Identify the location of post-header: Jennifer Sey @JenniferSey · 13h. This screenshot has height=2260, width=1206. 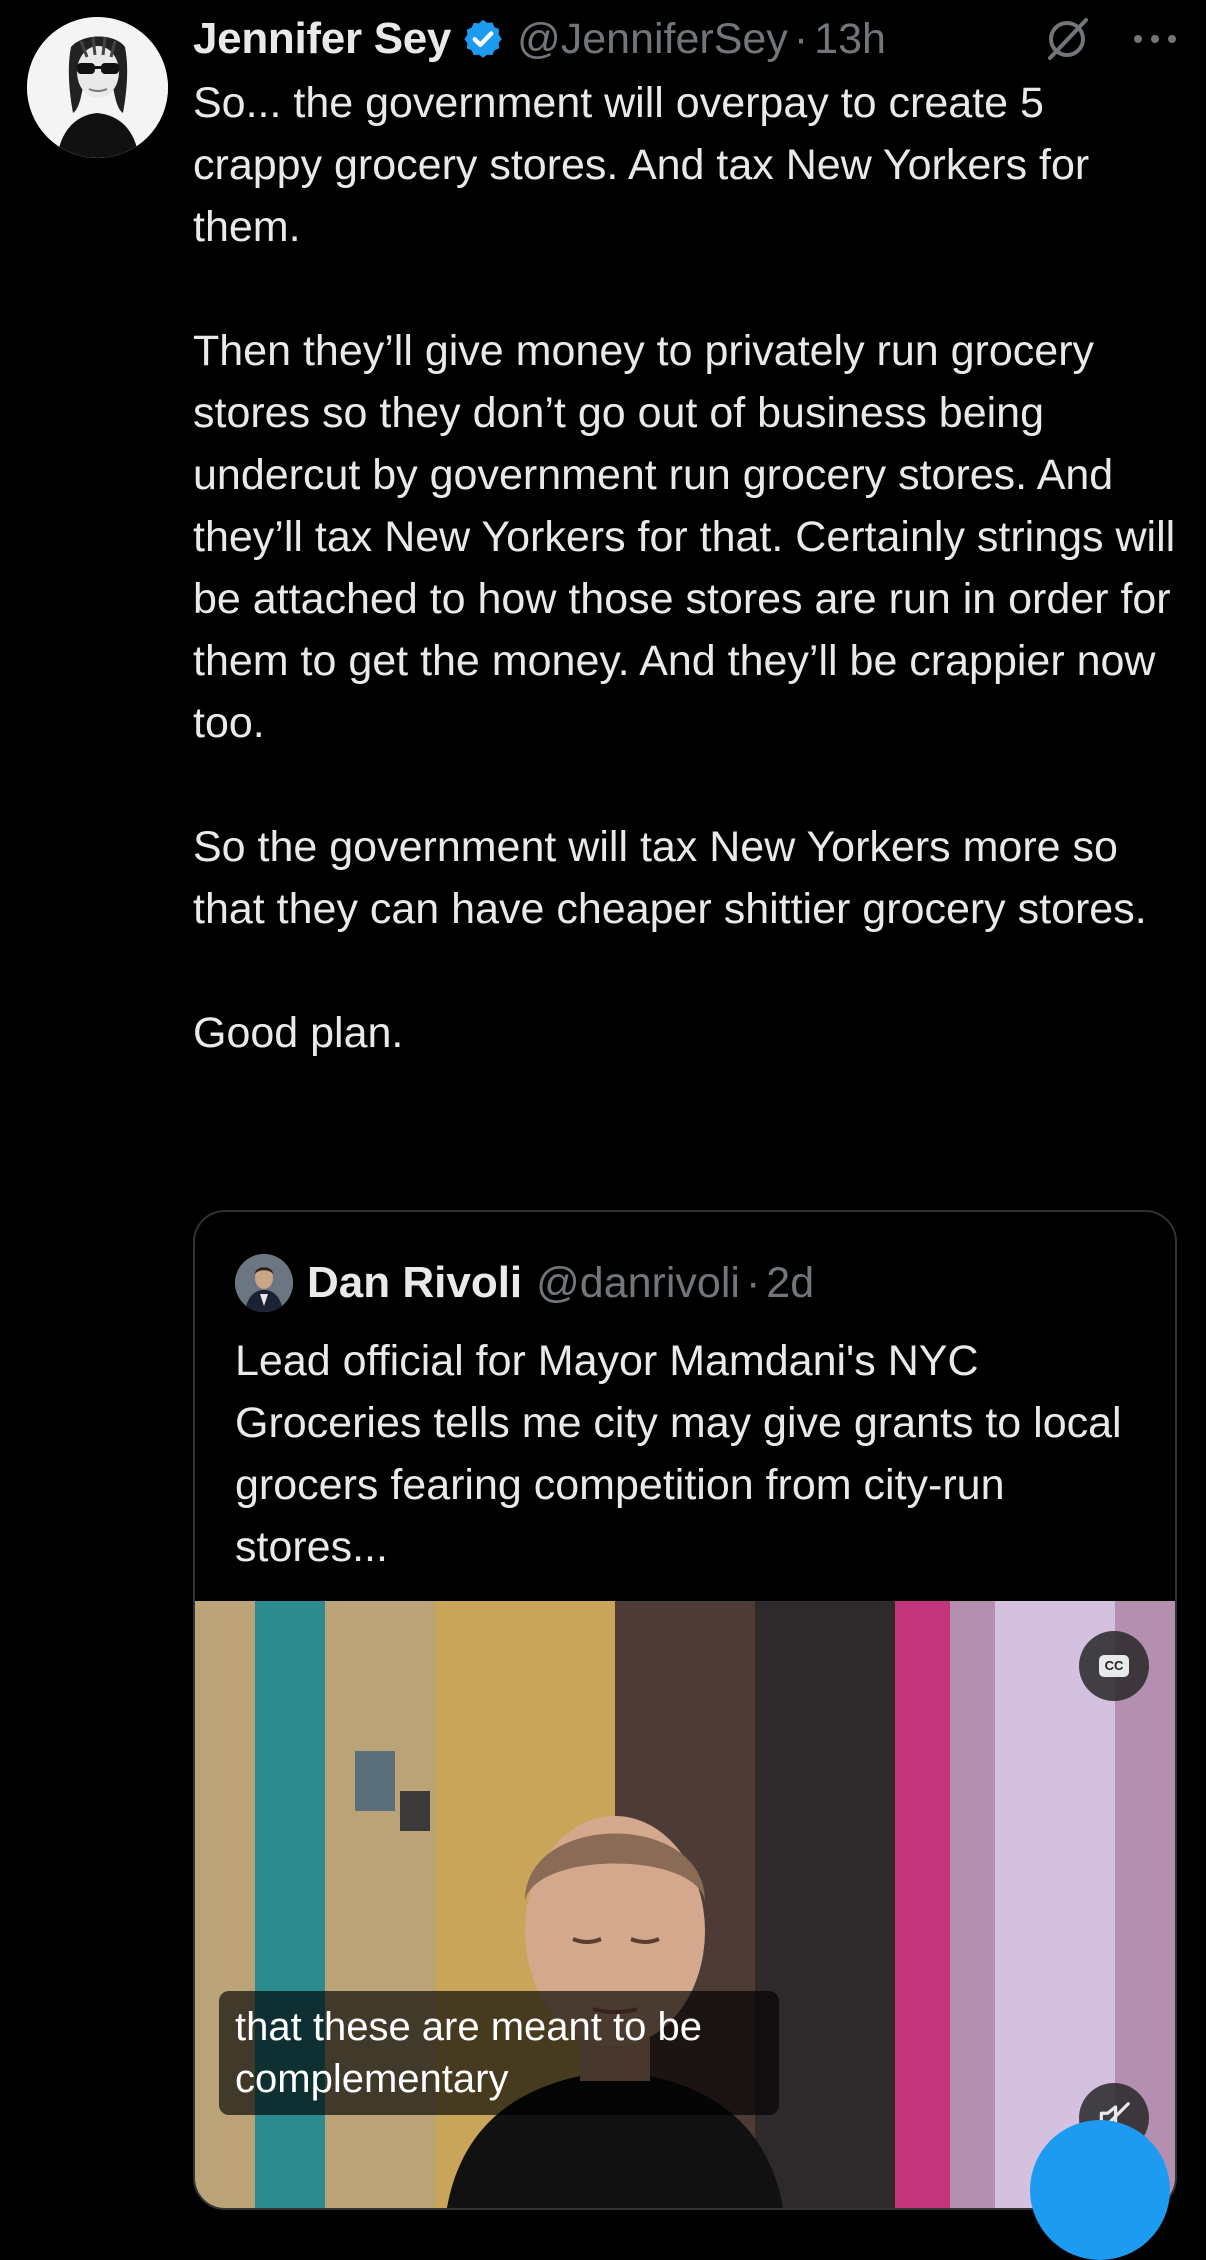
(685, 39).